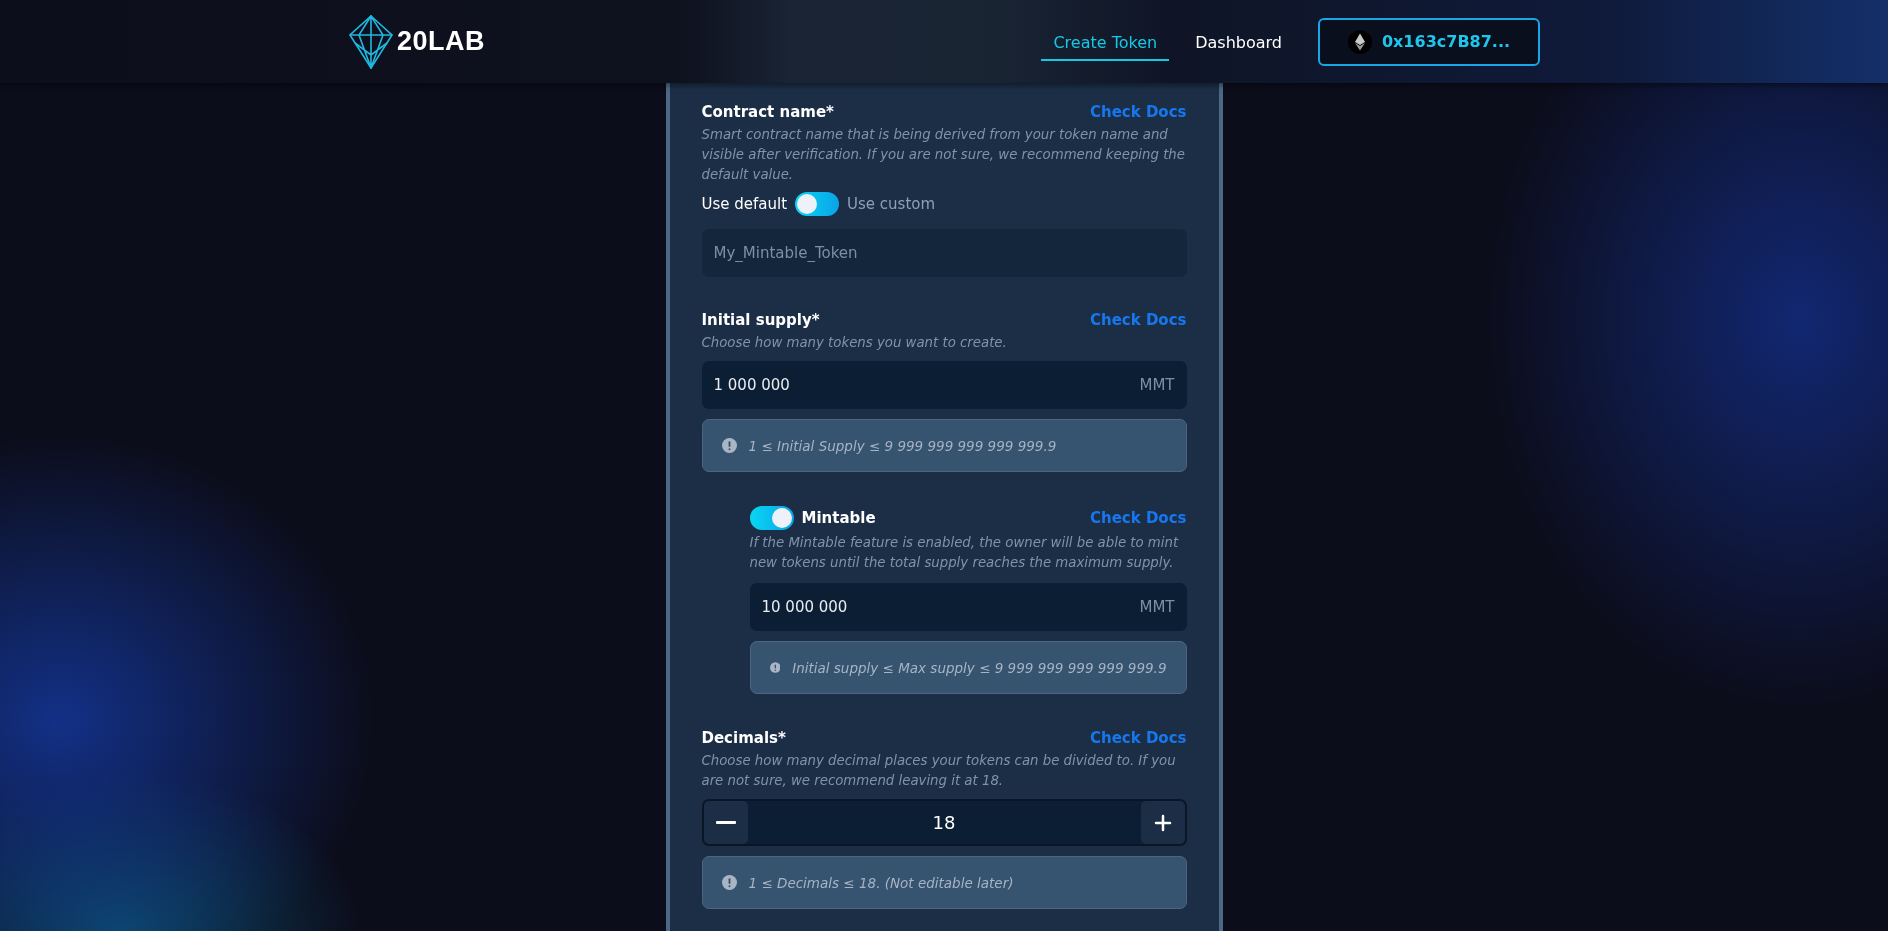 Image resolution: width=1888 pixels, height=931 pixels. I want to click on field-title: Contract name*, so click(767, 112).